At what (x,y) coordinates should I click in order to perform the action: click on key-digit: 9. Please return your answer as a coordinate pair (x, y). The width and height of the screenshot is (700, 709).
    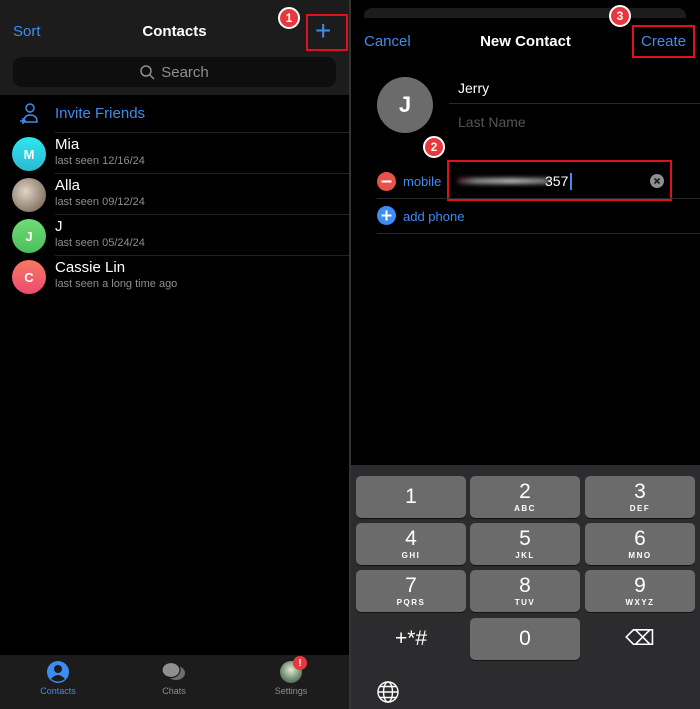
    Looking at the image, I should click on (640, 585).